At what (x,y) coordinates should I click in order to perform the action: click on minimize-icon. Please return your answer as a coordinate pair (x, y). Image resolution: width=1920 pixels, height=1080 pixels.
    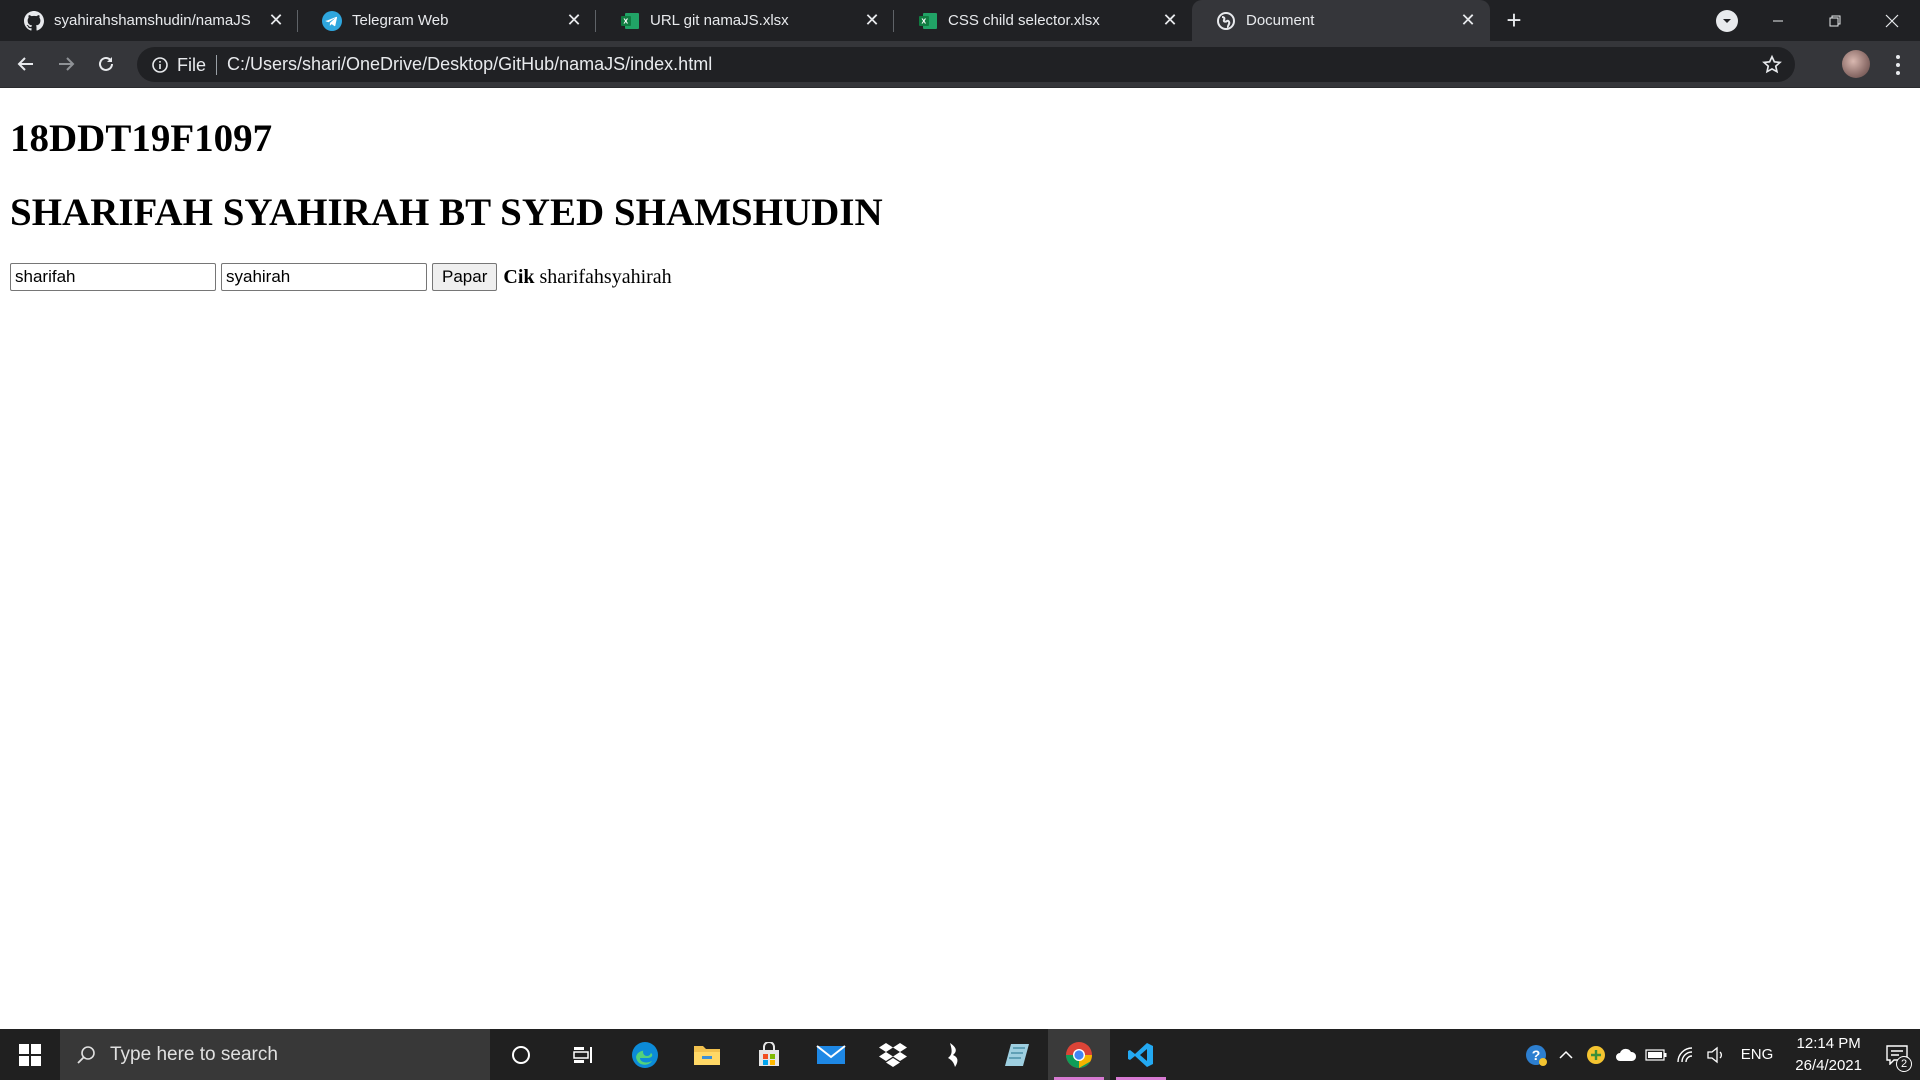
    Looking at the image, I should click on (1777, 20).